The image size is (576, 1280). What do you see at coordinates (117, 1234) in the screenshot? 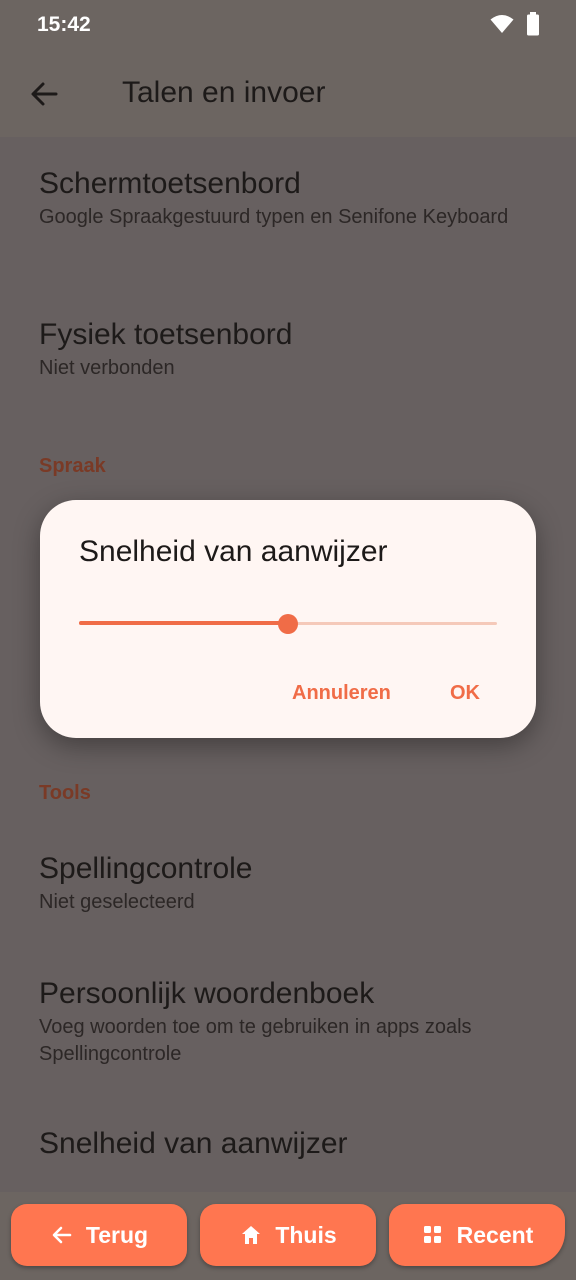
I see `back-label: Terug` at bounding box center [117, 1234].